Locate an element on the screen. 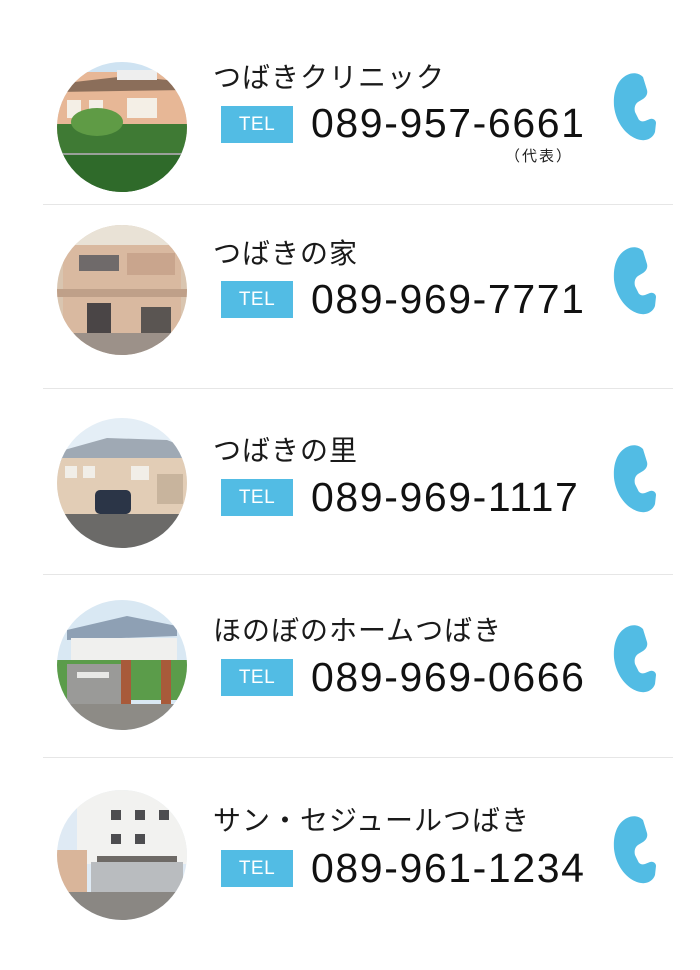 The height and width of the screenshot is (970, 700). sejour-building-photo is located at coordinates (122, 855).